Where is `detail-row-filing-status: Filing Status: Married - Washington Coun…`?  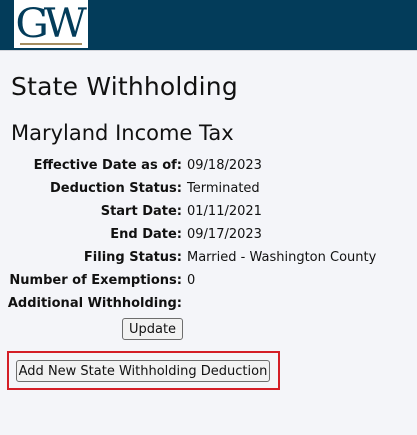 detail-row-filing-status: Filing Status: Married - Washington Coun… is located at coordinates (208, 258).